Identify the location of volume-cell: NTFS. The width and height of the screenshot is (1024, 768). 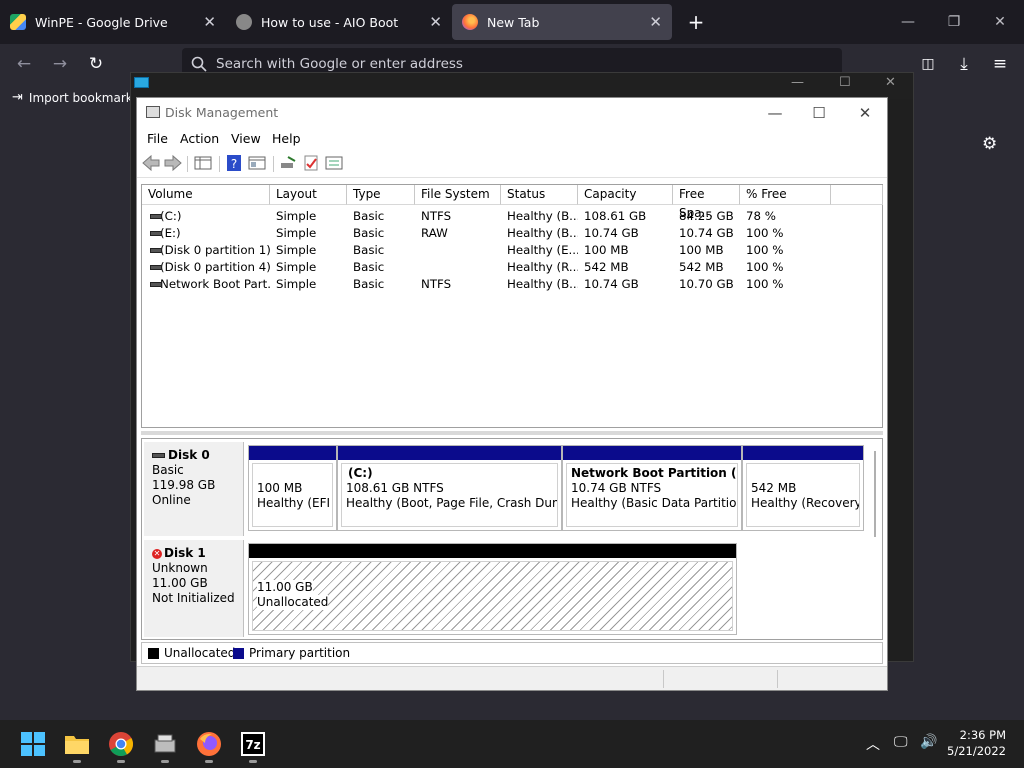
(436, 284).